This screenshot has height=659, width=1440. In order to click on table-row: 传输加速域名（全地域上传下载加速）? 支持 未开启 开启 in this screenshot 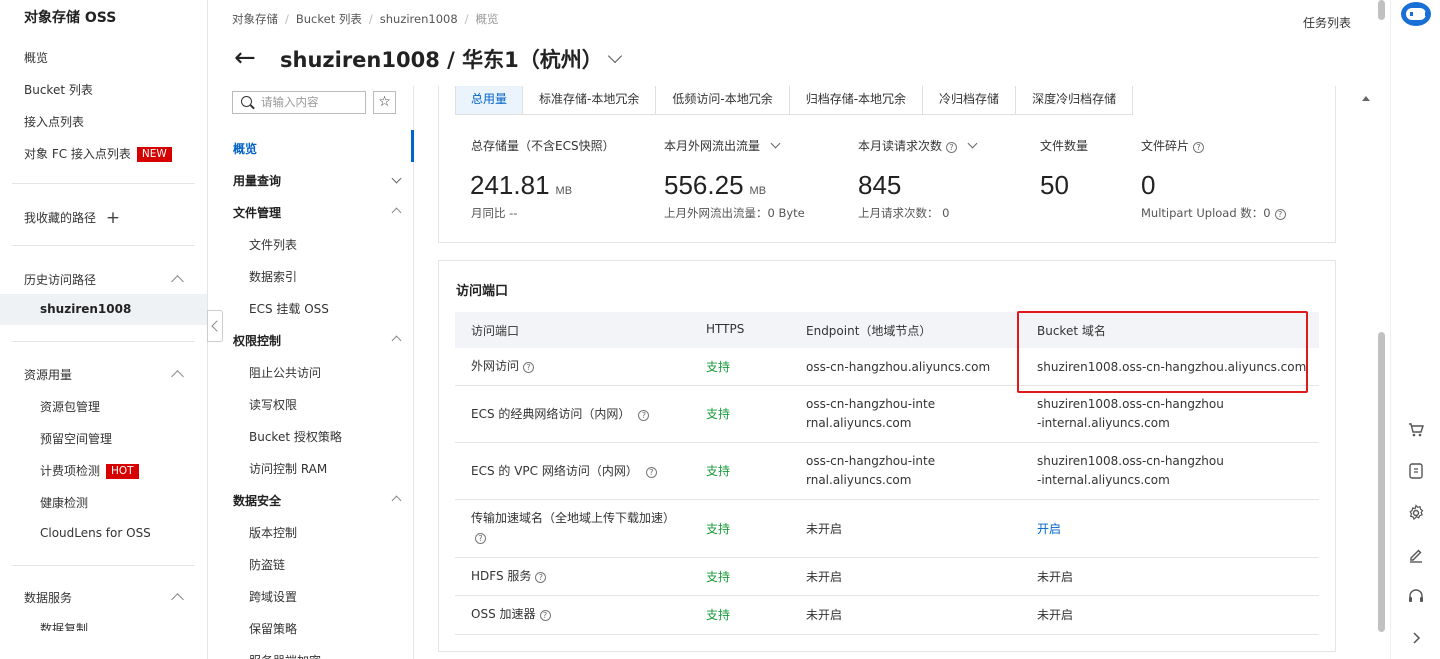, I will do `click(887, 529)`.